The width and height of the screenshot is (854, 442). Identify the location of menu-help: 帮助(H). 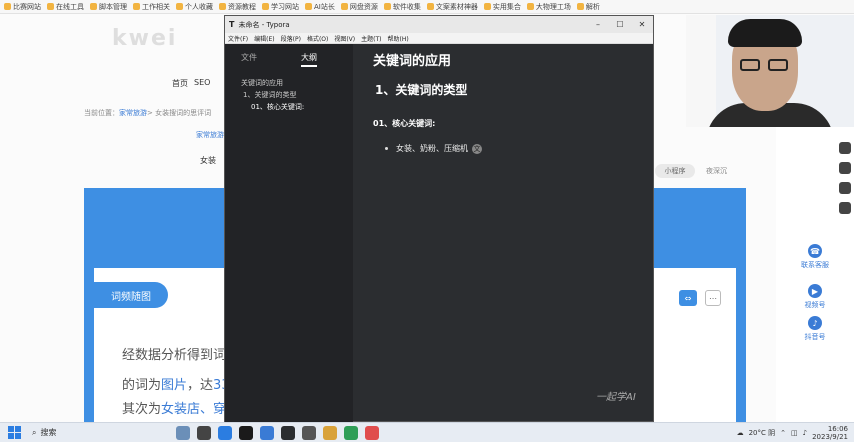
(398, 38).